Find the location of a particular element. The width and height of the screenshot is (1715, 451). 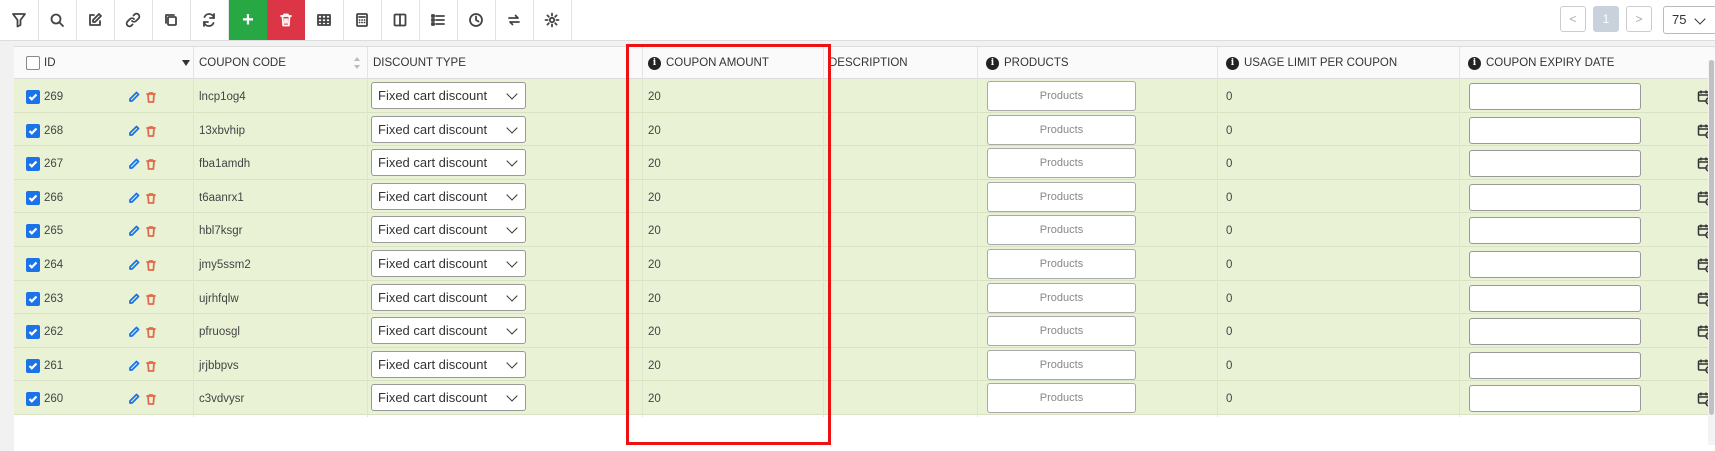

coupon-code-cell: lncp1og4 is located at coordinates (281, 97).